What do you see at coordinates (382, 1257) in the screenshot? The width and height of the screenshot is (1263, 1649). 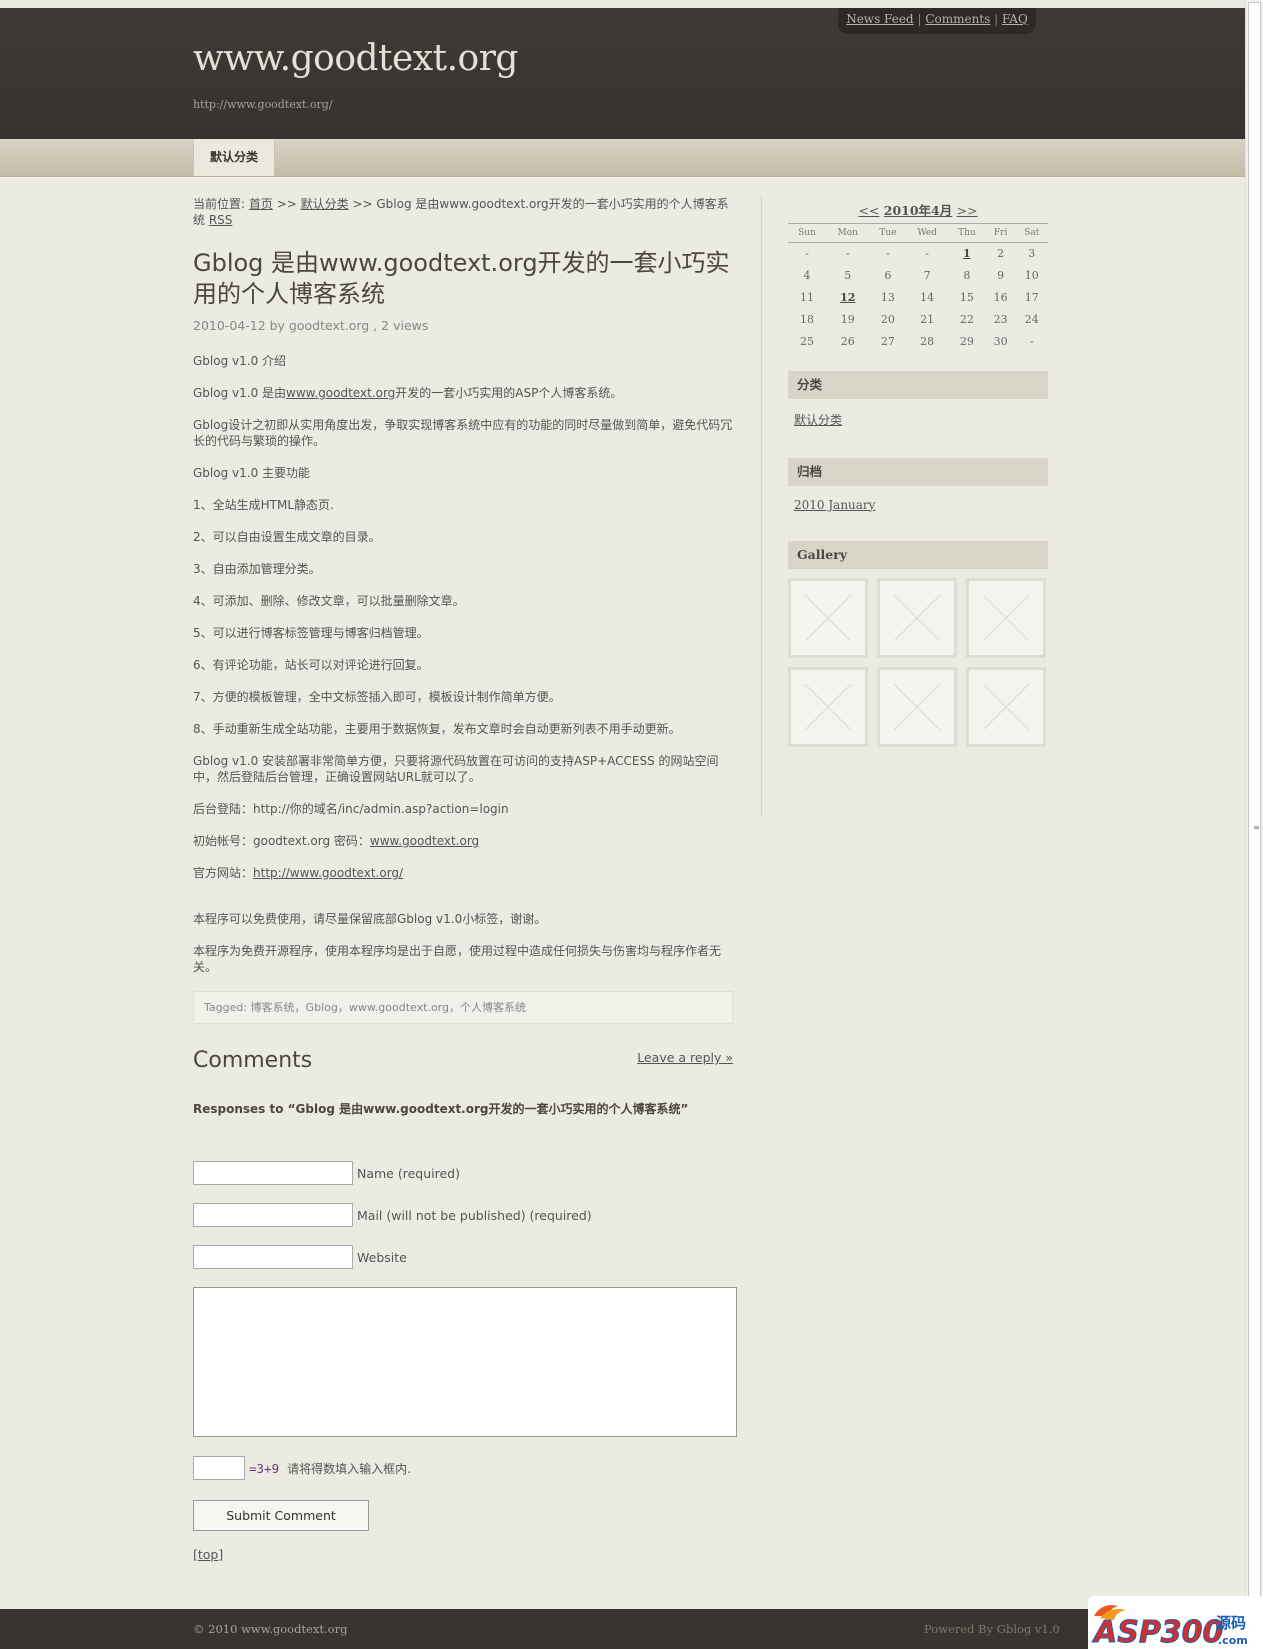 I see `website-label: Website` at bounding box center [382, 1257].